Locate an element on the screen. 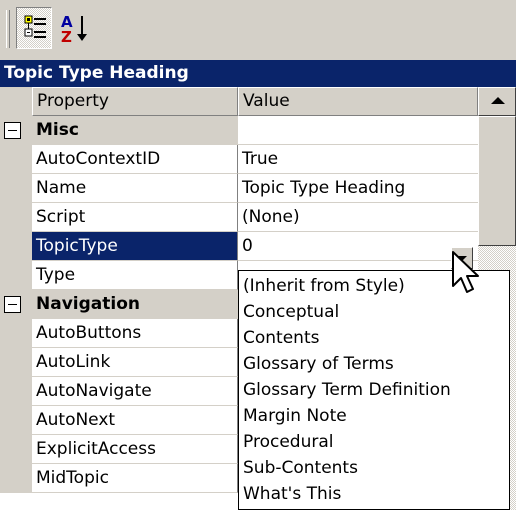 The width and height of the screenshot is (516, 510). dropdown-option: Sub-Contents is located at coordinates (300, 468).